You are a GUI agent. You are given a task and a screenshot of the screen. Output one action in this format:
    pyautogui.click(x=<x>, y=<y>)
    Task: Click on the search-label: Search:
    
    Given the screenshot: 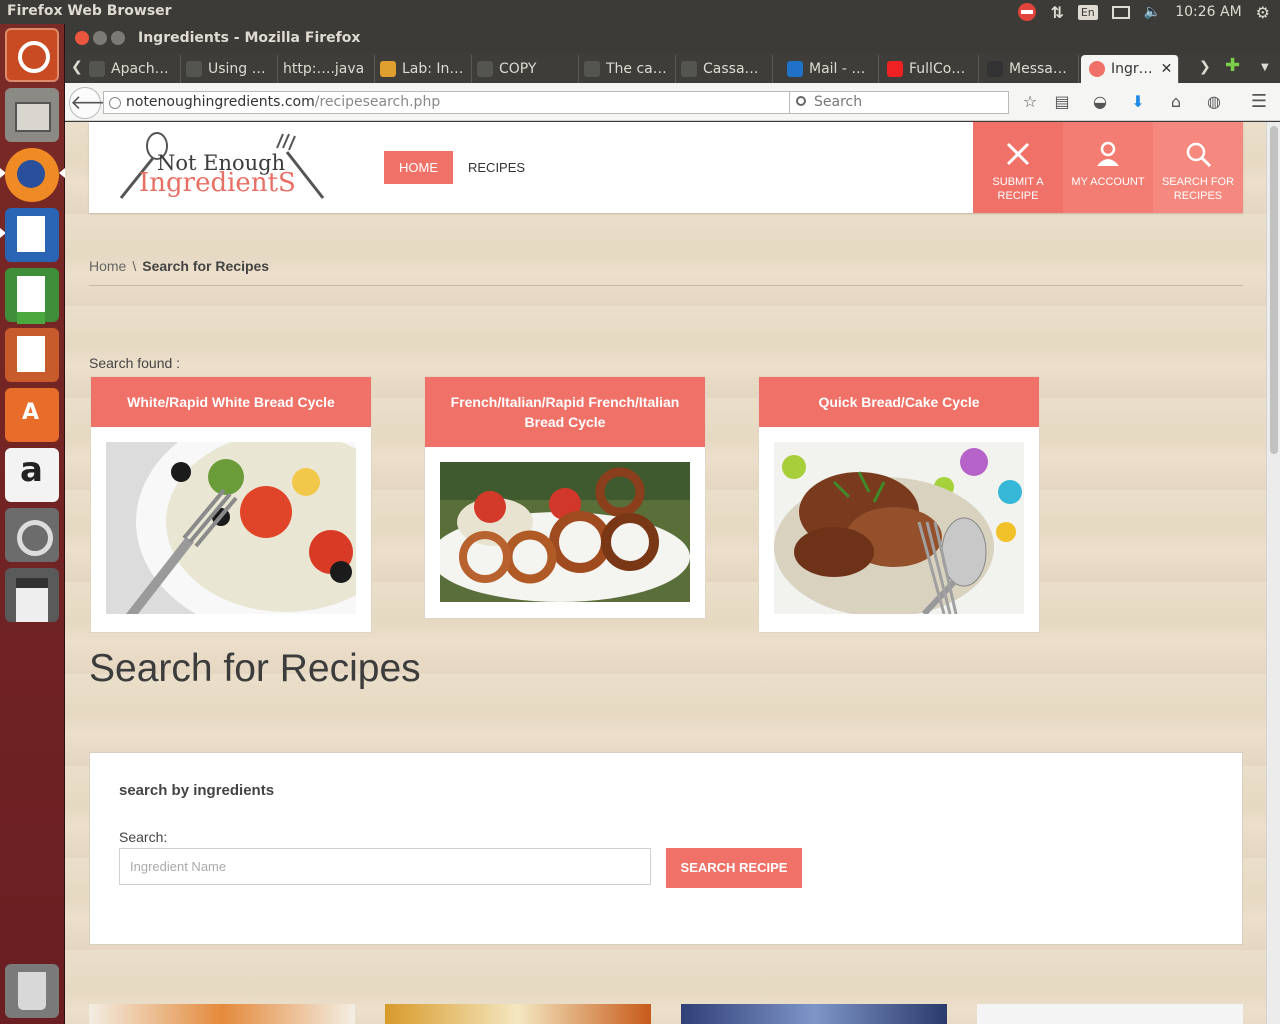 What is the action you would take?
    pyautogui.click(x=143, y=837)
    